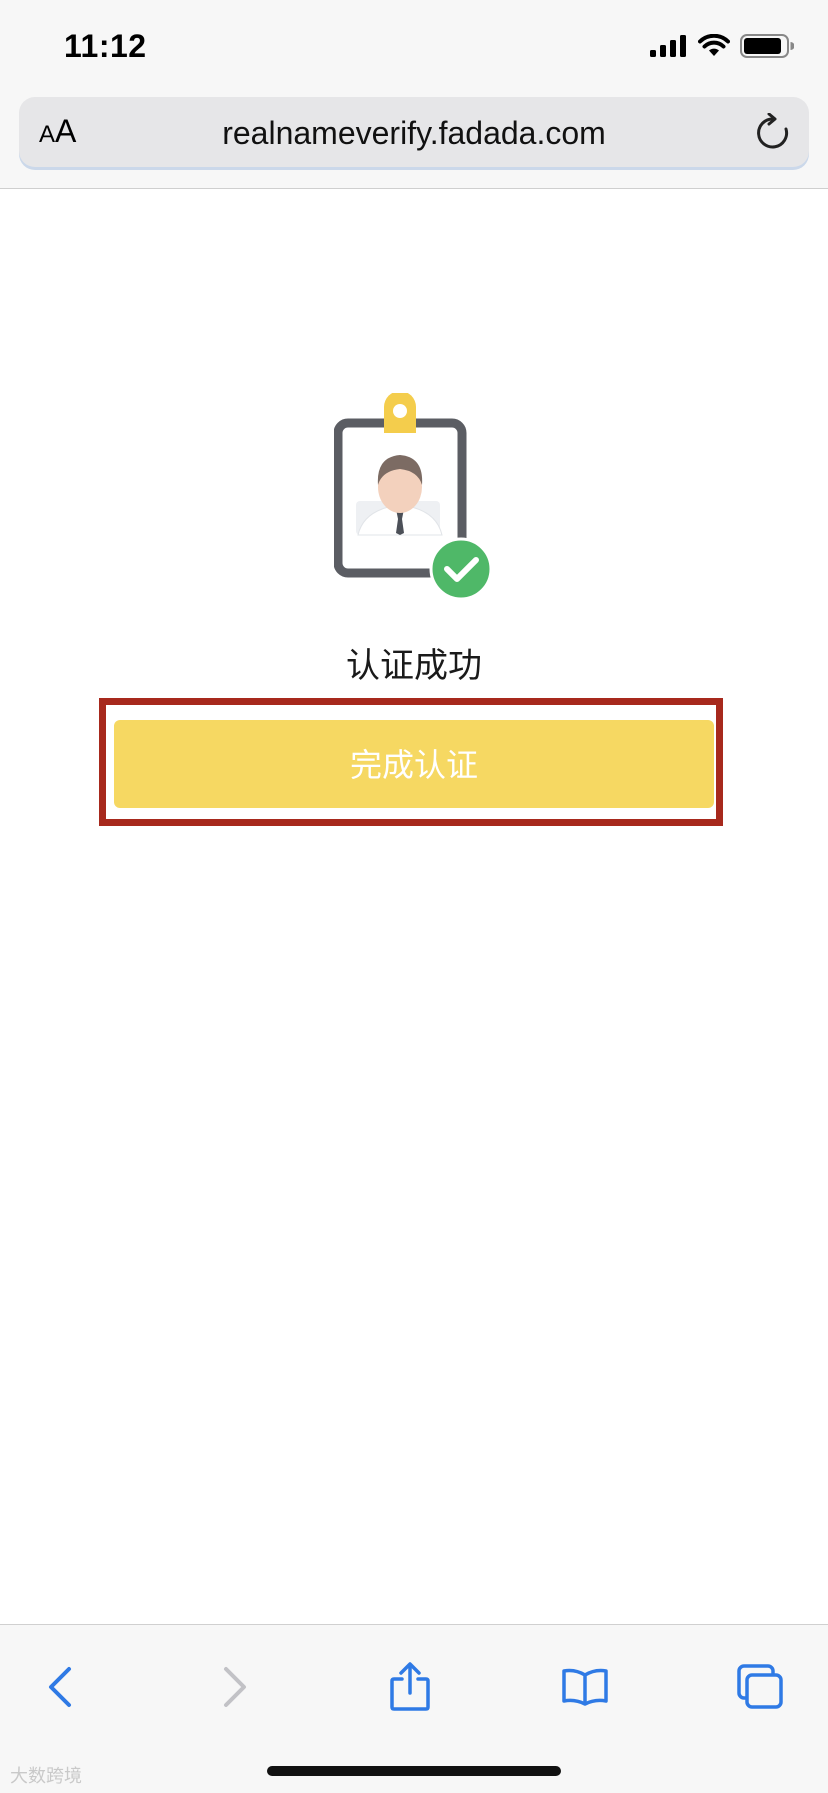 The height and width of the screenshot is (1793, 828). Describe the element at coordinates (414, 764) in the screenshot. I see `complete-verification-button: 完成认证` at that location.